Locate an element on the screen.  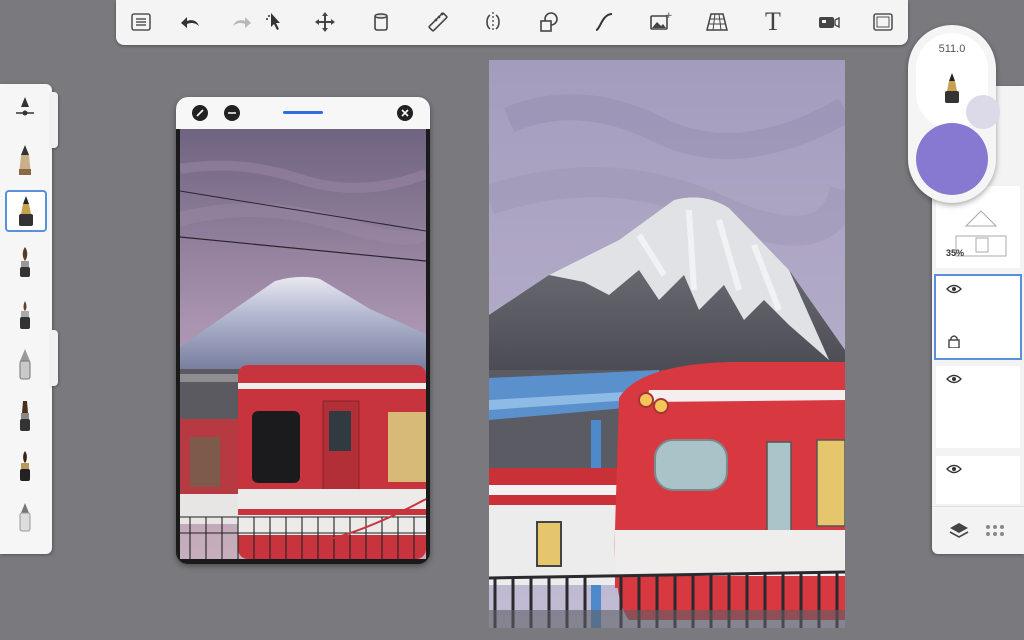
main-toolbar: + T is located at coordinates (512, 22).